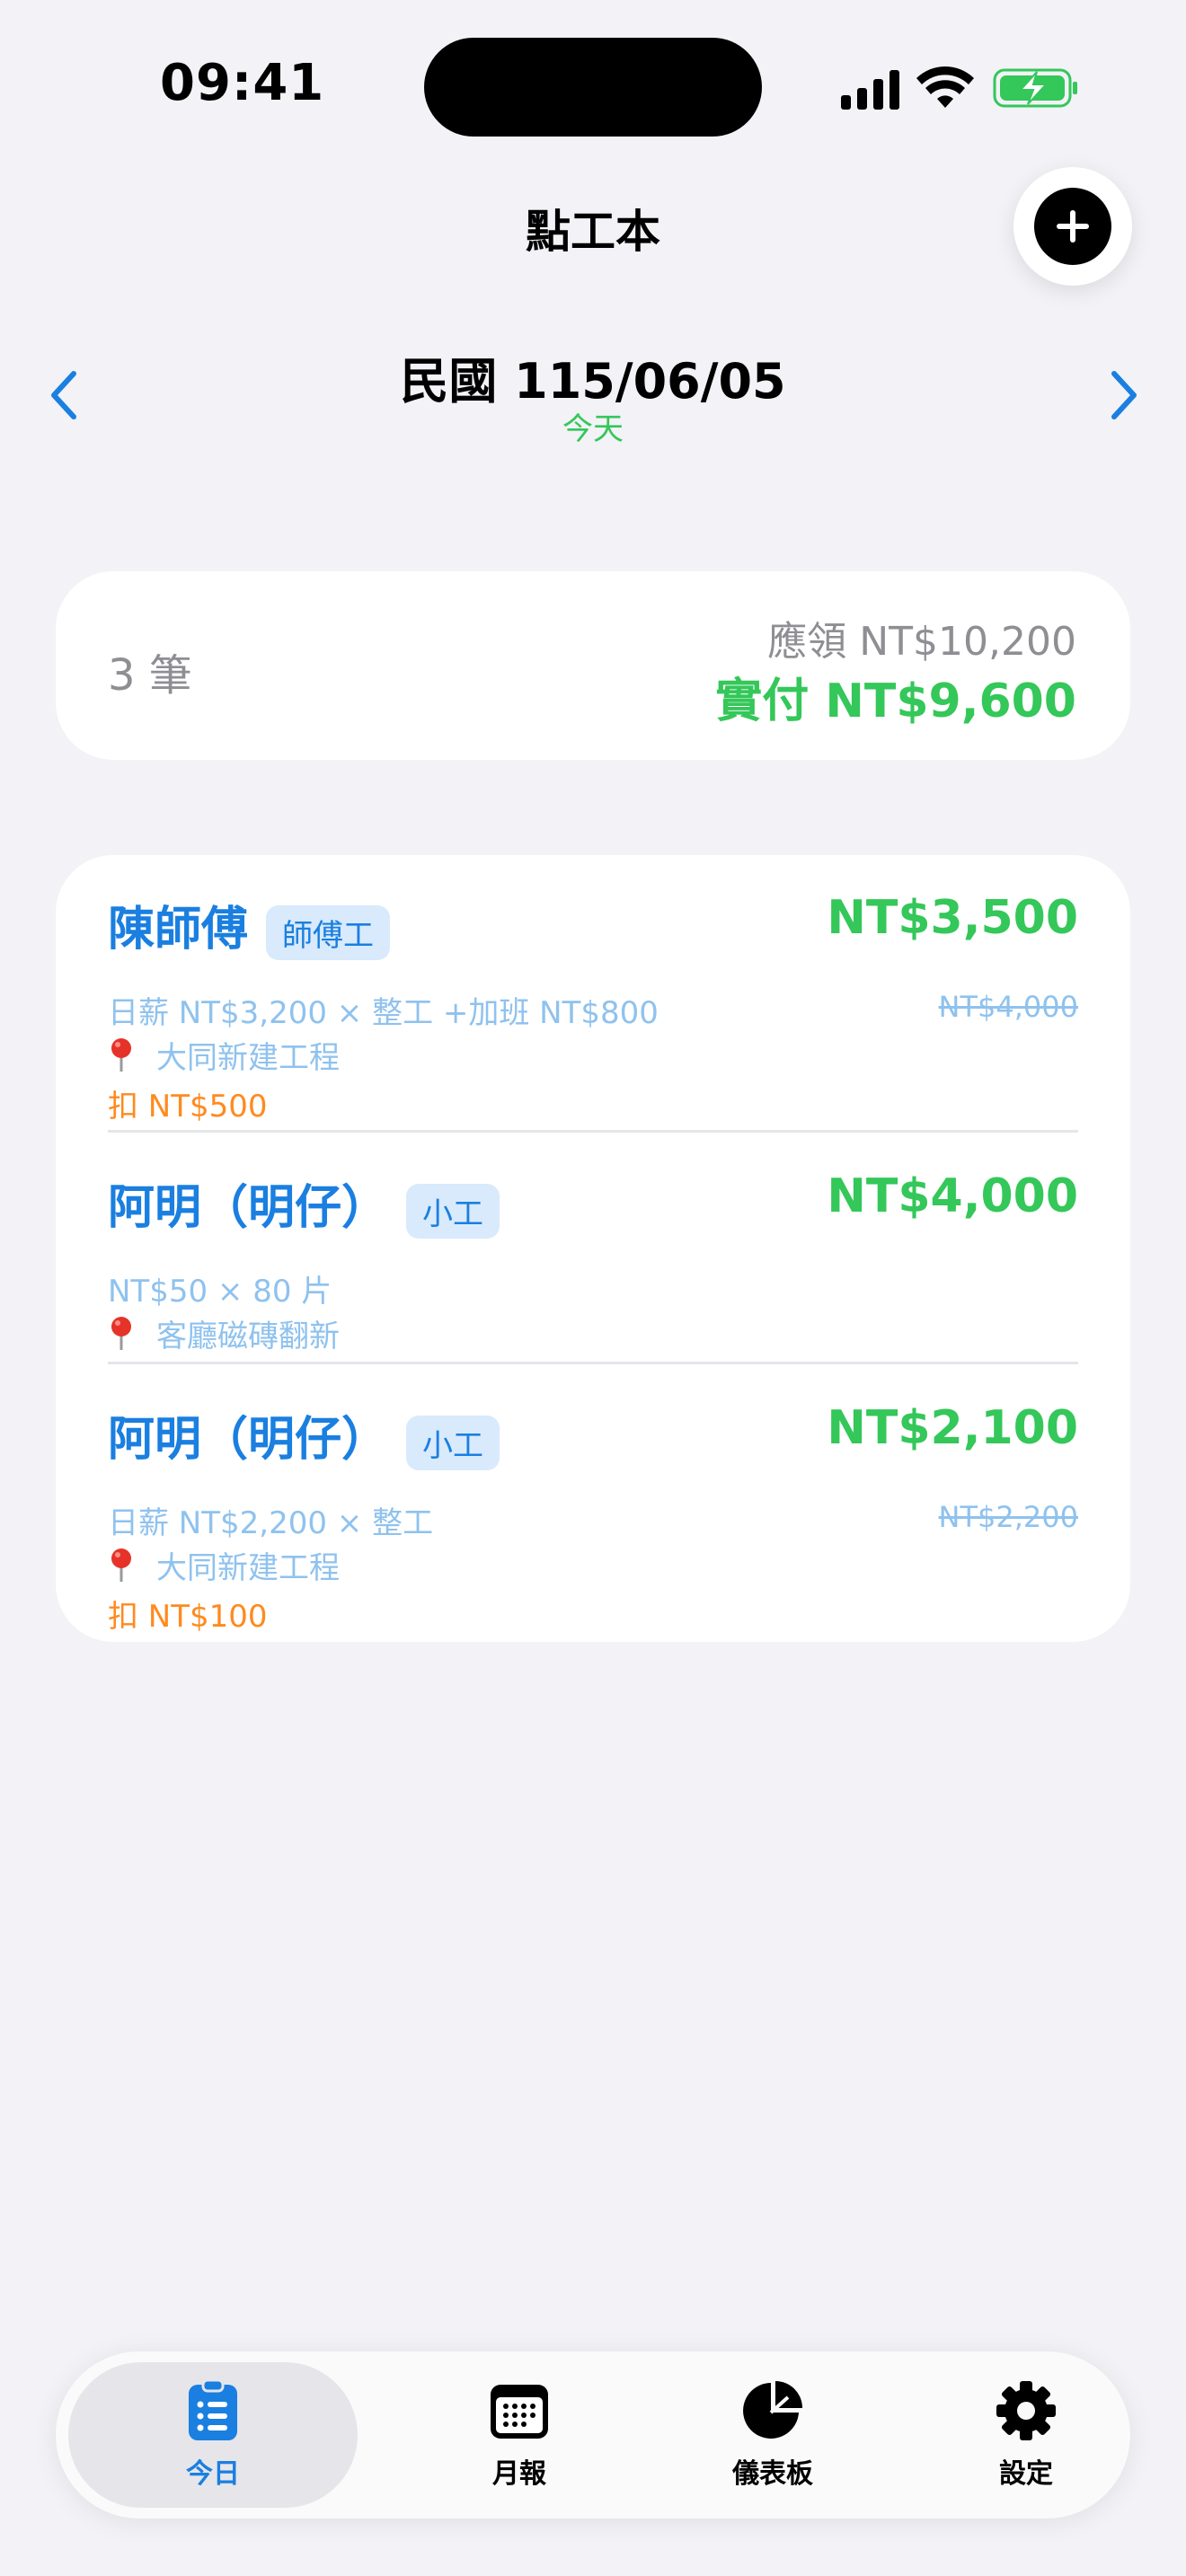 The width and height of the screenshot is (1186, 2576). Describe the element at coordinates (870, 90) in the screenshot. I see `cellular-signal-icon` at that location.